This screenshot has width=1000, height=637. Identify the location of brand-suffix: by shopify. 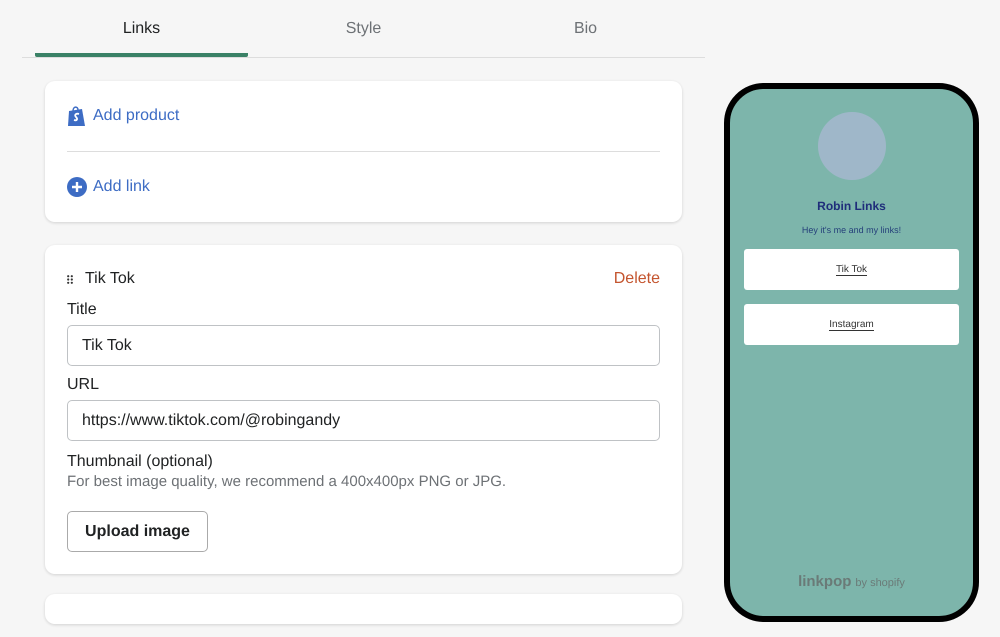
(880, 583).